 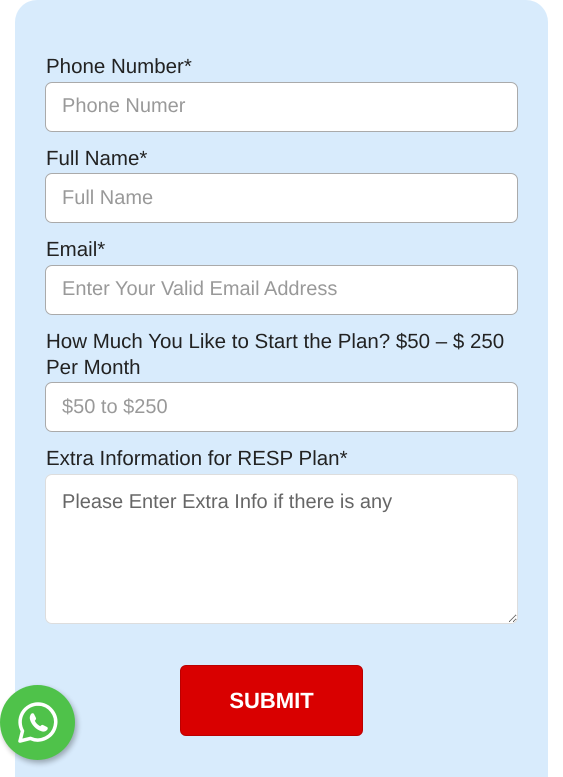 What do you see at coordinates (276, 354) in the screenshot?
I see `field-label: How Much You Like to Start the Plan? $50 – $ 250 Per Month` at bounding box center [276, 354].